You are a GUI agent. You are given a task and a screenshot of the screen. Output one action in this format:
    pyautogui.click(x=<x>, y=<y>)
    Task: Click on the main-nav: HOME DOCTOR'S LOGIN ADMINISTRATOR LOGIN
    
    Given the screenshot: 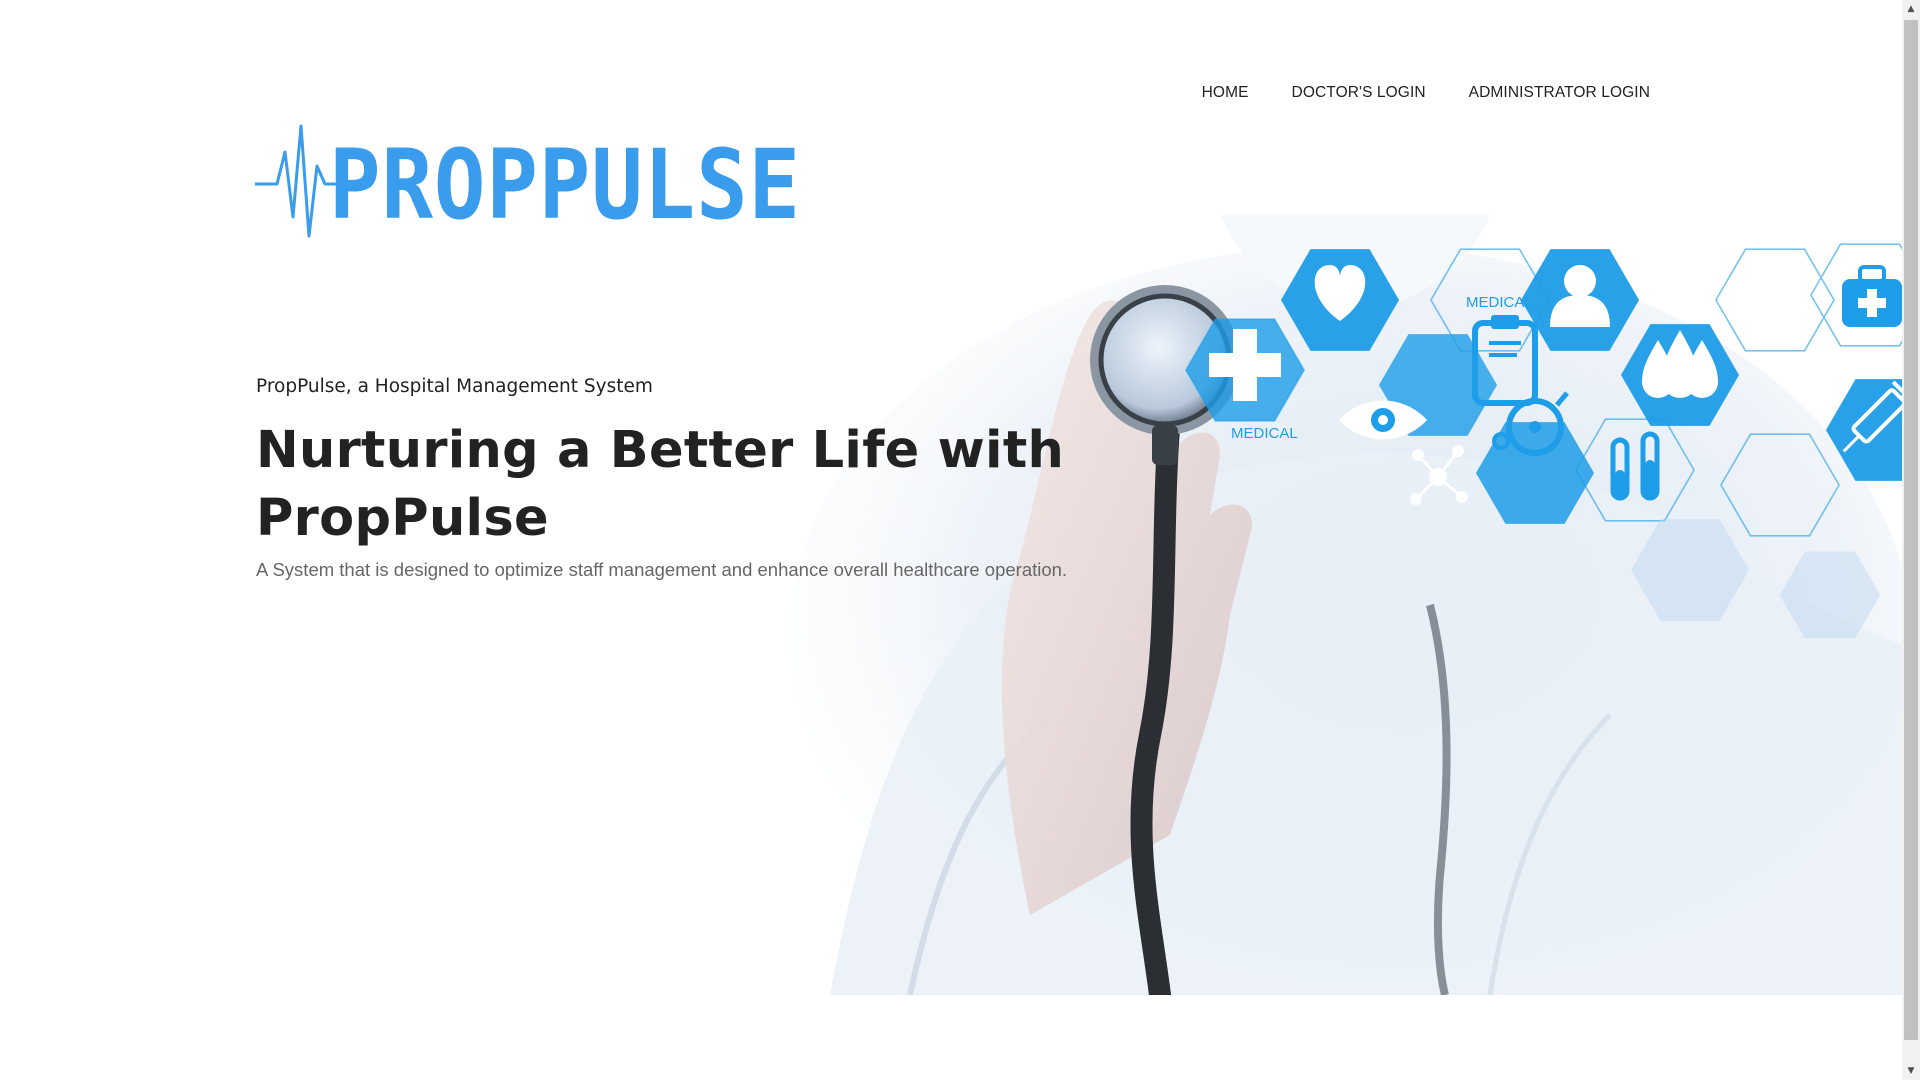 What is the action you would take?
    pyautogui.click(x=1426, y=93)
    